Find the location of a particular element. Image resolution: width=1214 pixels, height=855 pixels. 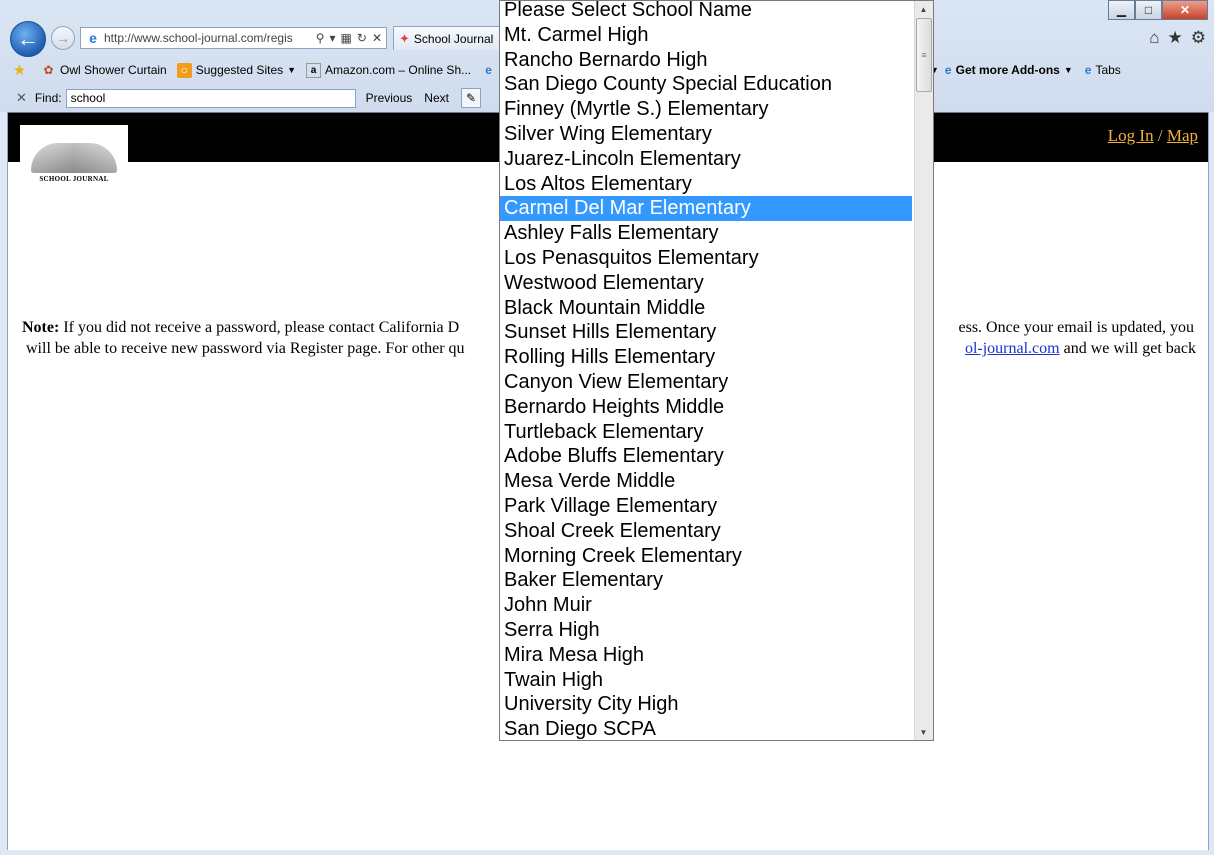

dropdown-option: Morning Creek Elementary is located at coordinates (706, 556).